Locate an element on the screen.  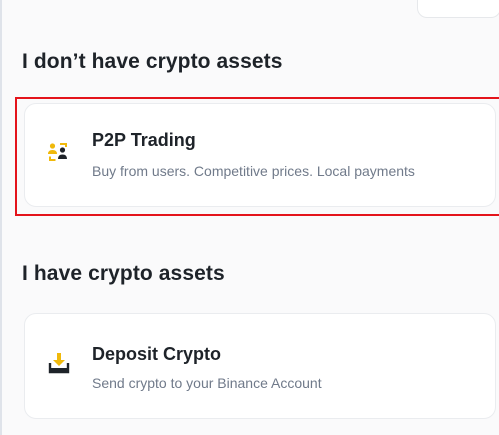
section-title-no-assets: I don’t have crypto assets is located at coordinates (152, 61).